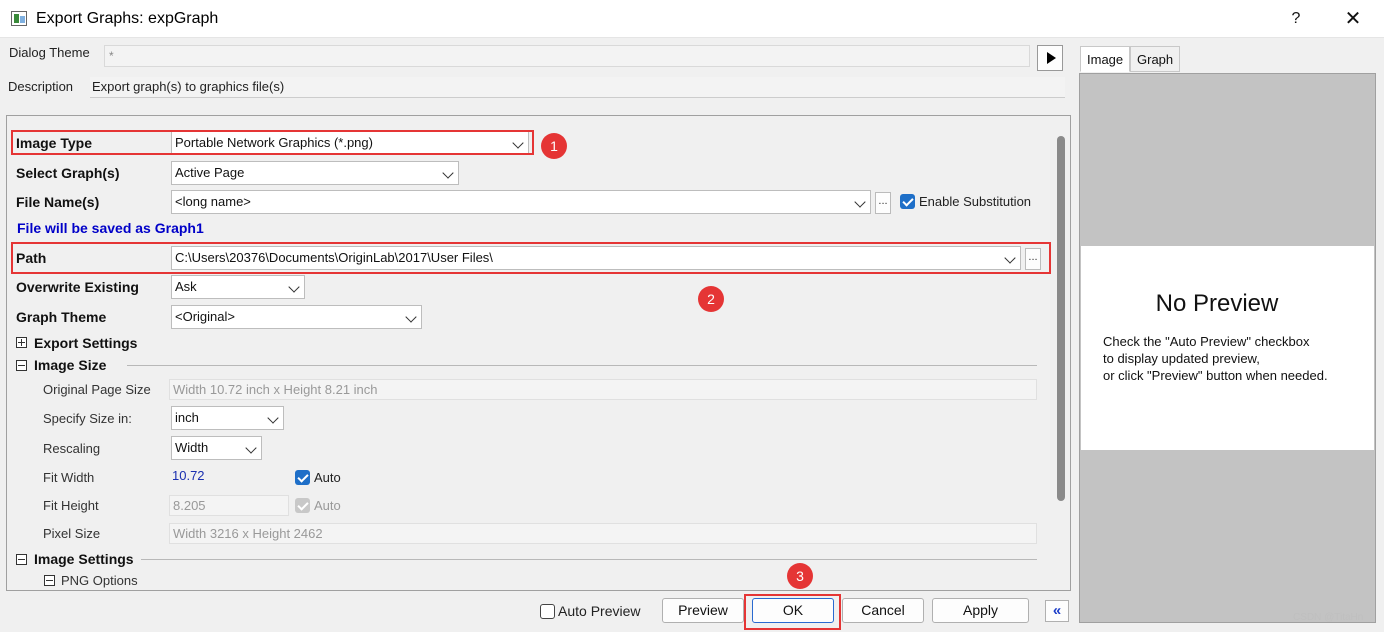 The width and height of the screenshot is (1384, 632). What do you see at coordinates (72, 533) in the screenshot?
I see `pixel-size-label: Pixel Size` at bounding box center [72, 533].